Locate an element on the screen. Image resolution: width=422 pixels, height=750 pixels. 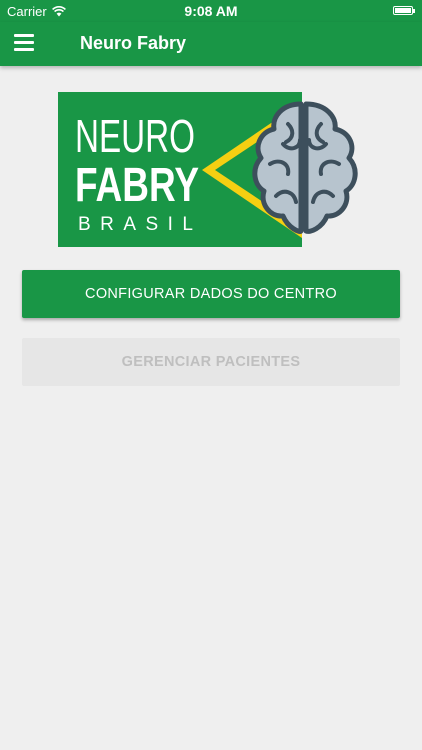
manage-patients-button: GERENCIAR PACIENTES is located at coordinates (211, 362).